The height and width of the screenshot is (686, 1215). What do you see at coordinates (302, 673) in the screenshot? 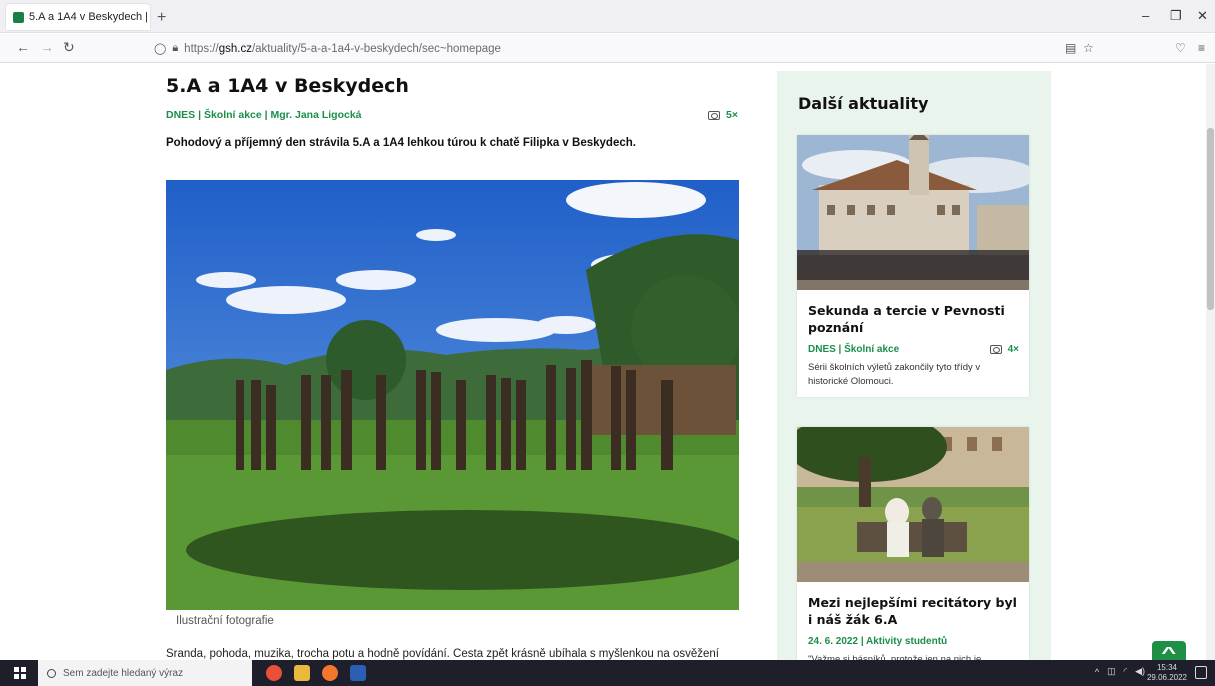
I see `file-explorer-icon` at bounding box center [302, 673].